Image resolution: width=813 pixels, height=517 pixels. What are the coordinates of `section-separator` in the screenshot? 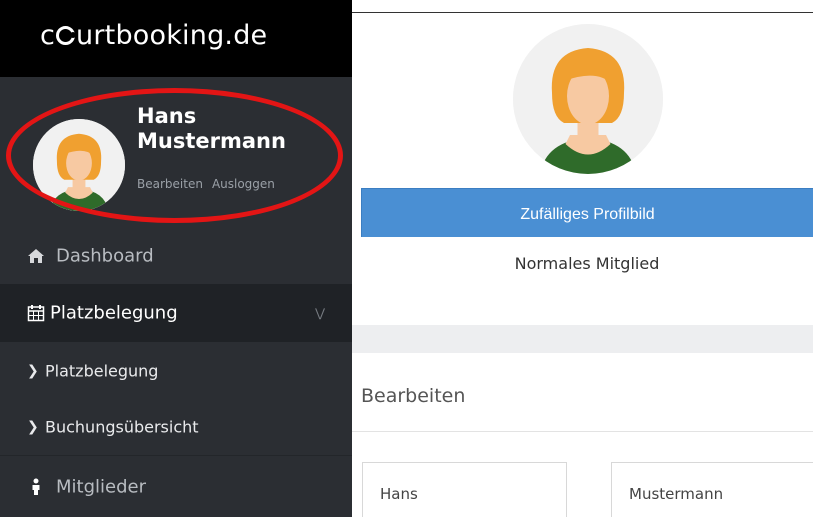 It's located at (582, 339).